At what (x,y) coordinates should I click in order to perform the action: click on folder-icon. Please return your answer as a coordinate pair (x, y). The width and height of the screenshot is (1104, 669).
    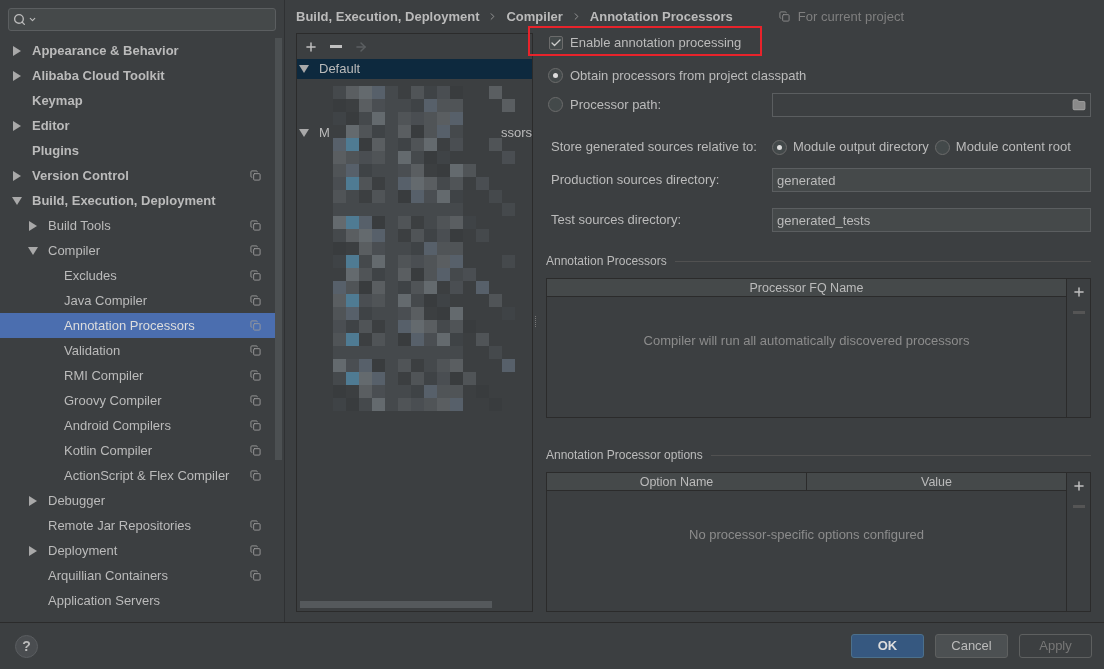
    Looking at the image, I should click on (1079, 104).